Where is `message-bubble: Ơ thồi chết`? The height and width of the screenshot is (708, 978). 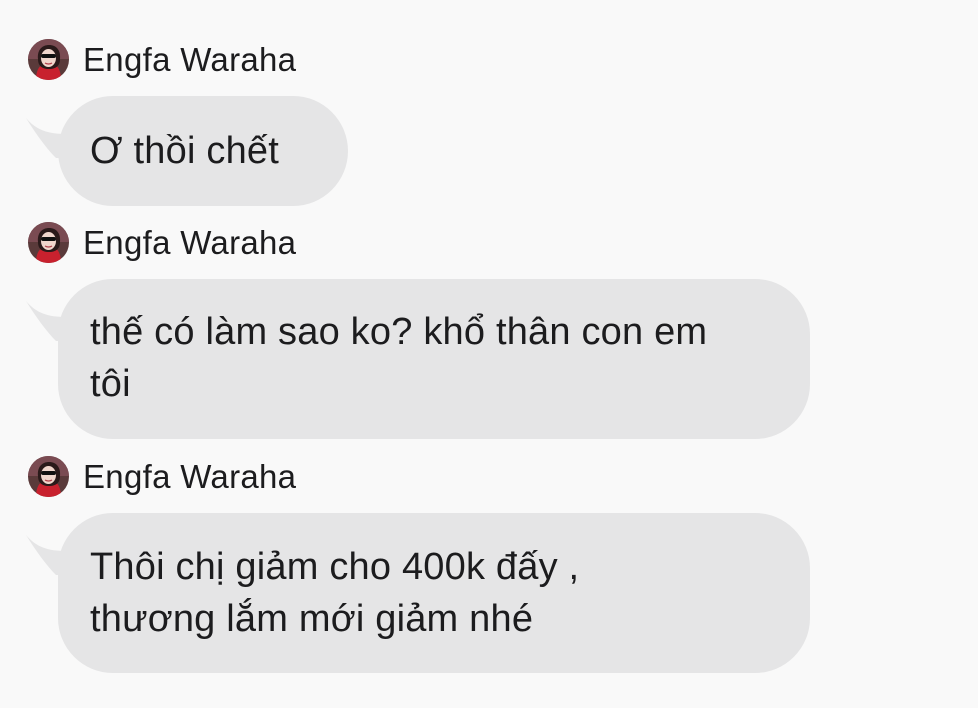 message-bubble: Ơ thồi chết is located at coordinates (203, 151).